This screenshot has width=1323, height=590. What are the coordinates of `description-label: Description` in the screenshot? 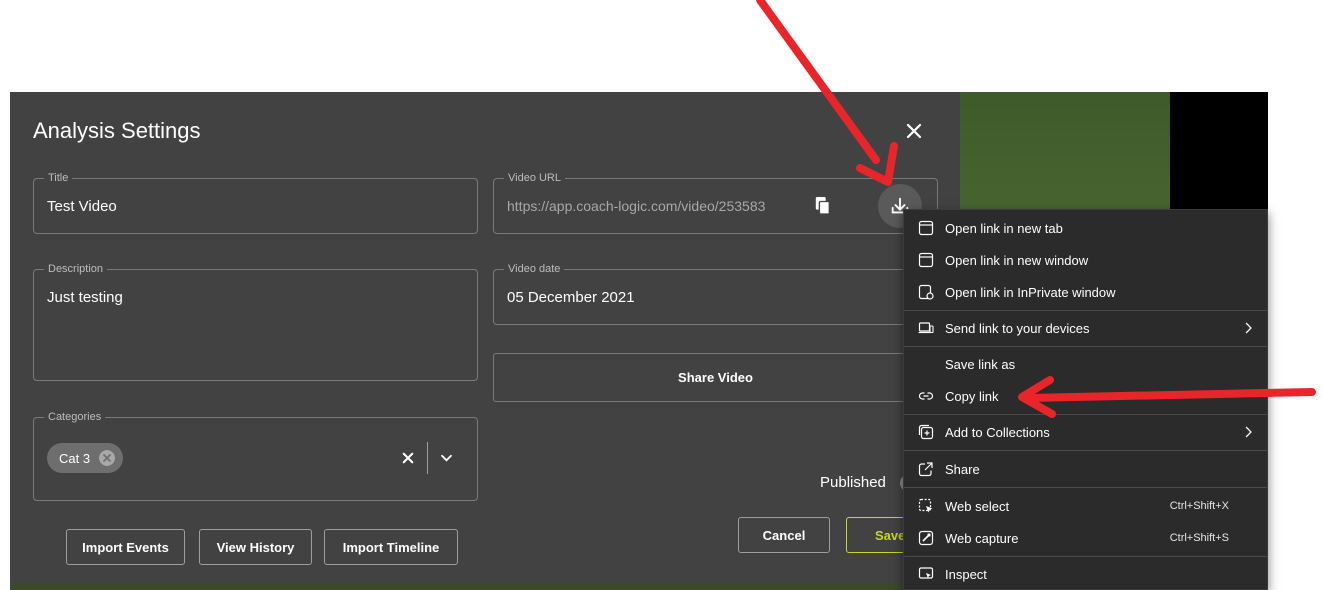 It's located at (76, 269).